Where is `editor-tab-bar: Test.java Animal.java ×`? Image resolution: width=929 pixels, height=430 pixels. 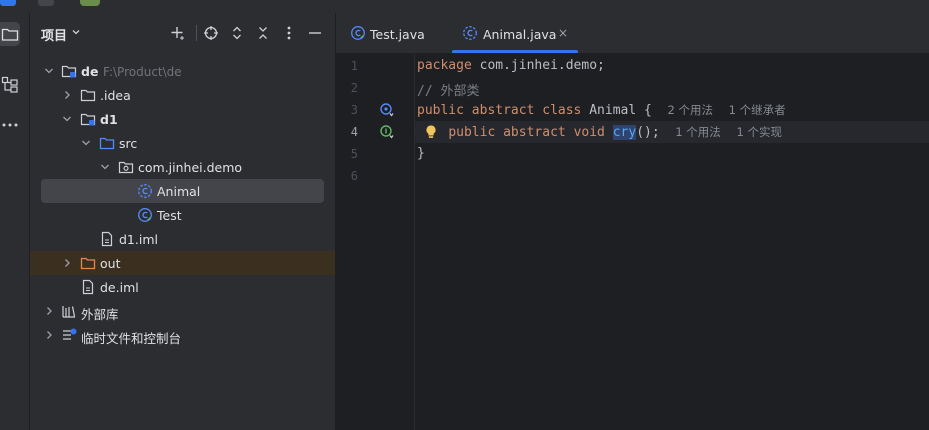 editor-tab-bar: Test.java Animal.java × is located at coordinates (632, 33).